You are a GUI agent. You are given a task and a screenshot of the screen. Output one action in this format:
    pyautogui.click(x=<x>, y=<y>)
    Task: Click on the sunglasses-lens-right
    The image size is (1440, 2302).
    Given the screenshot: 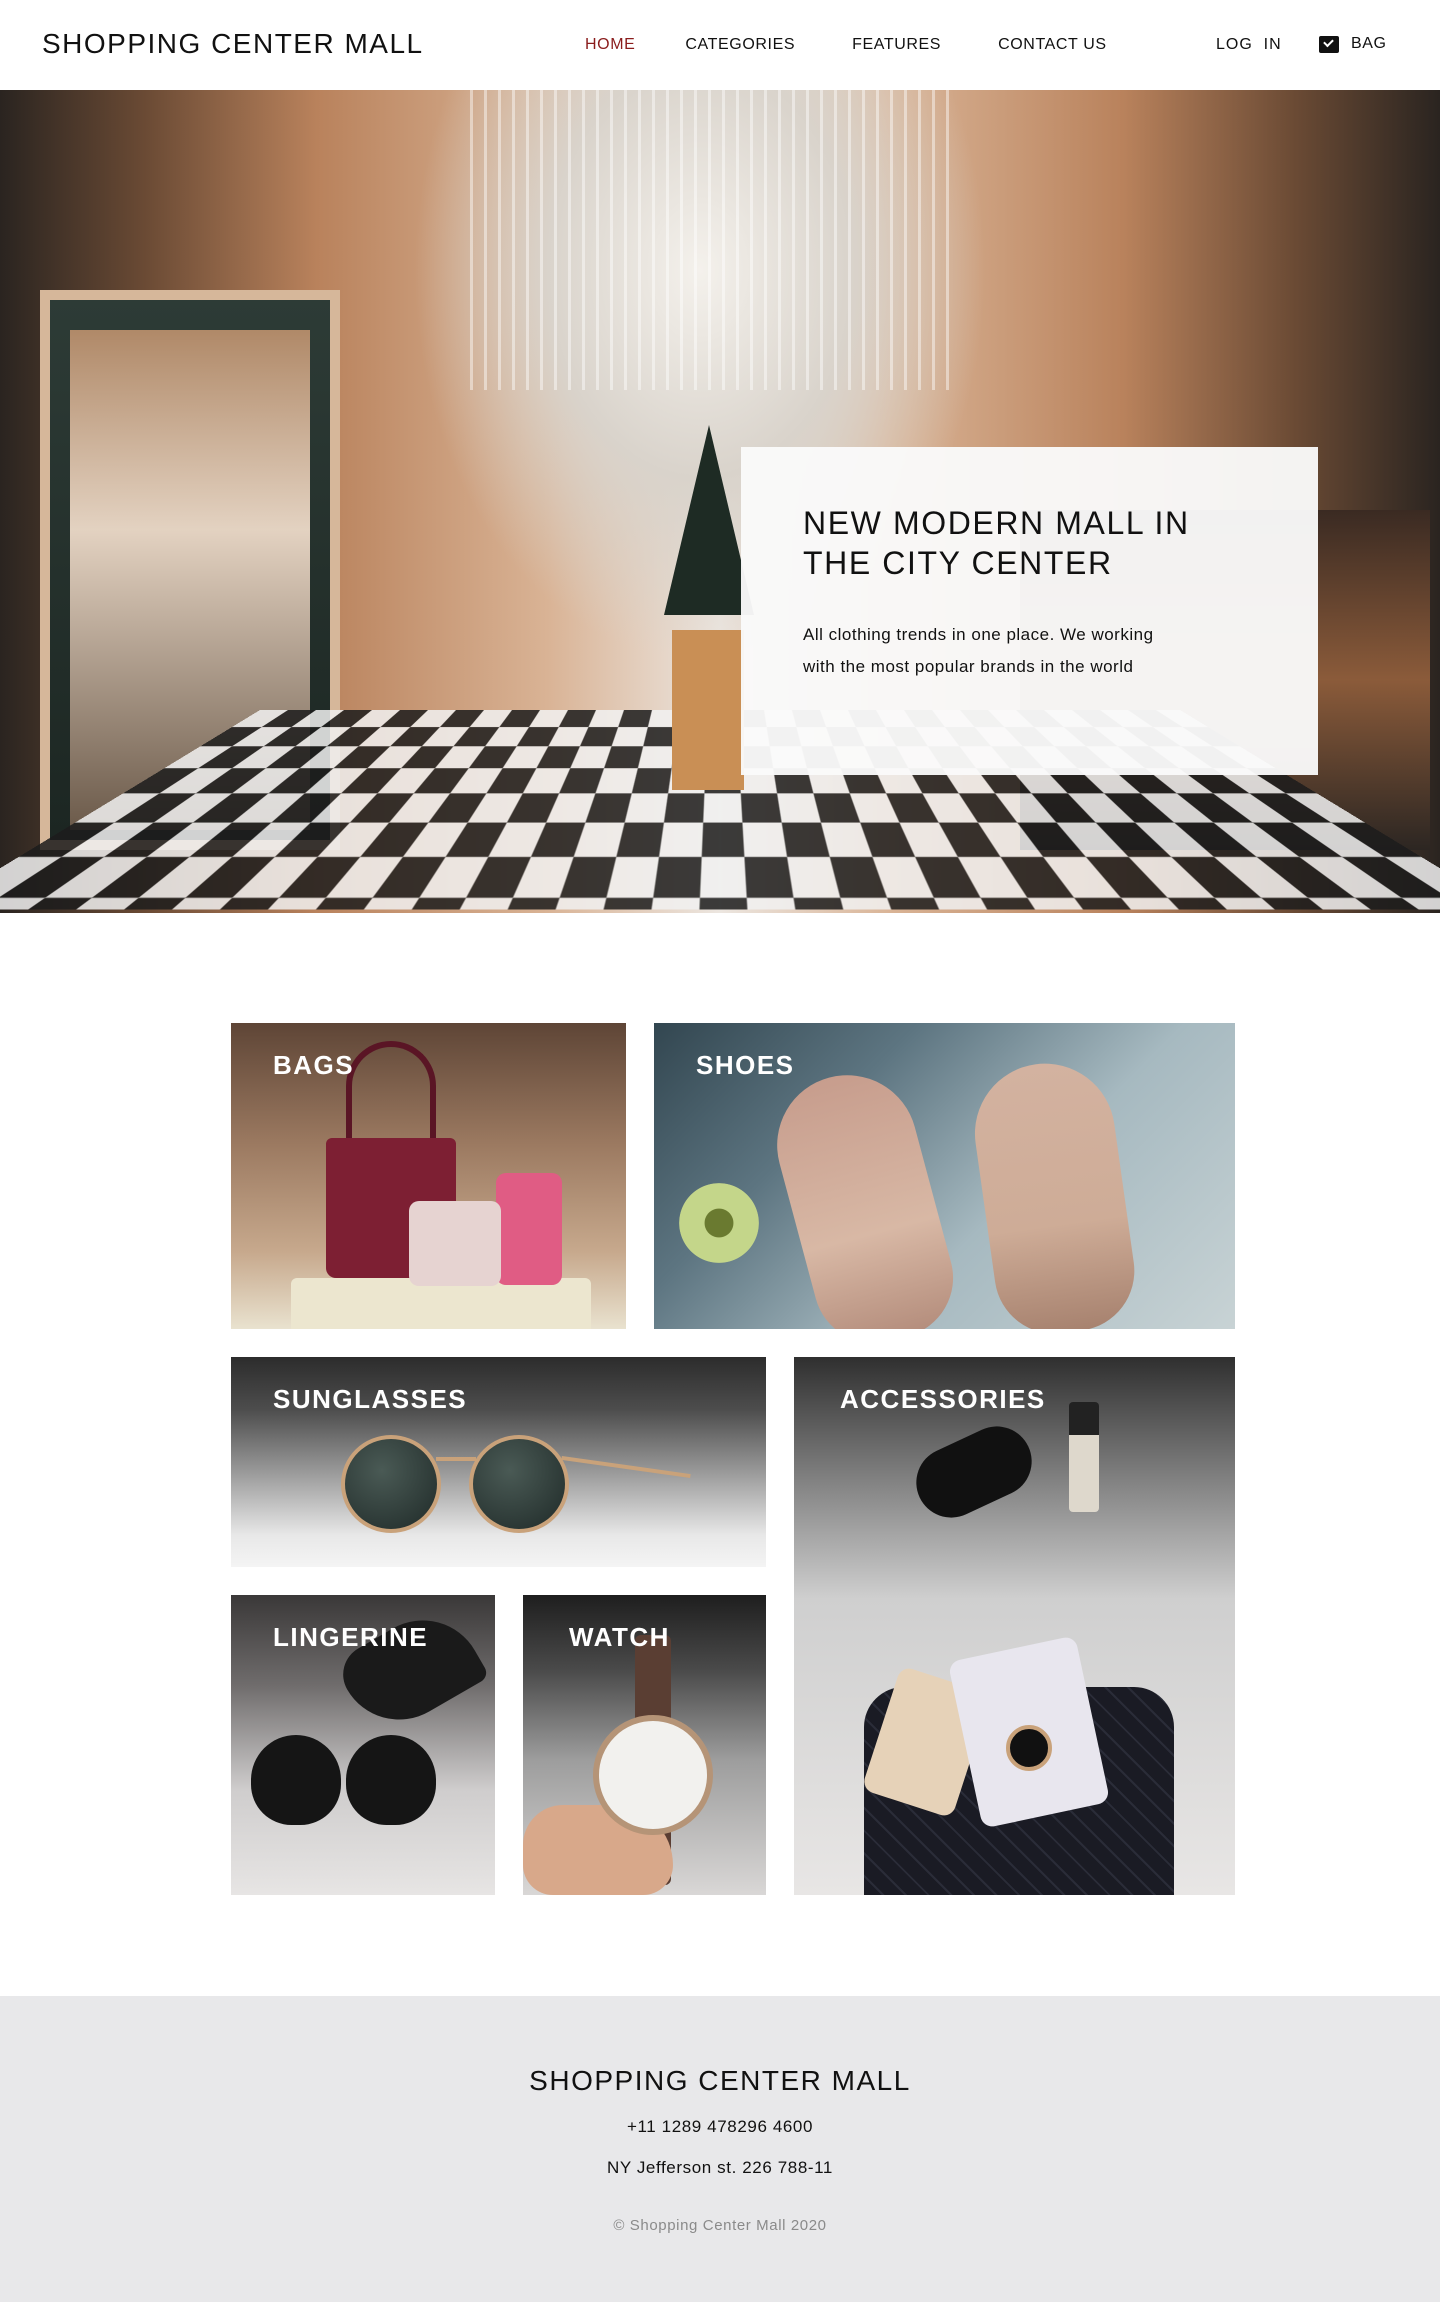 What is the action you would take?
    pyautogui.click(x=519, y=1484)
    